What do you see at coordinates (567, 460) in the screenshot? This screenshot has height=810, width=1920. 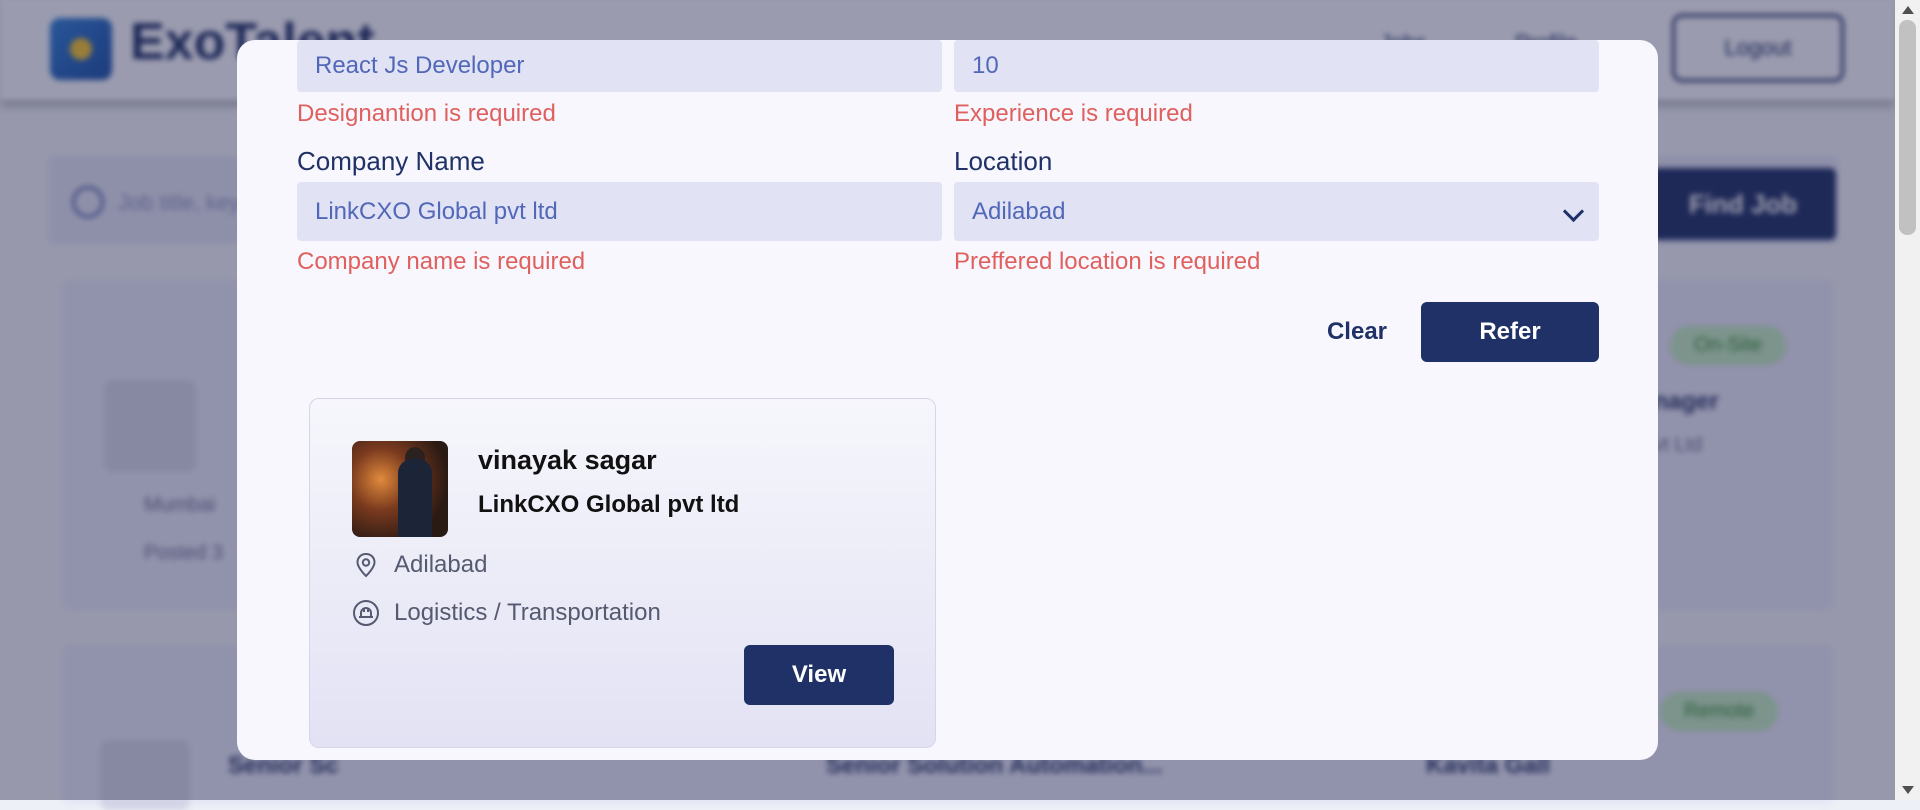 I see `candidate-name: vinayak sagar` at bounding box center [567, 460].